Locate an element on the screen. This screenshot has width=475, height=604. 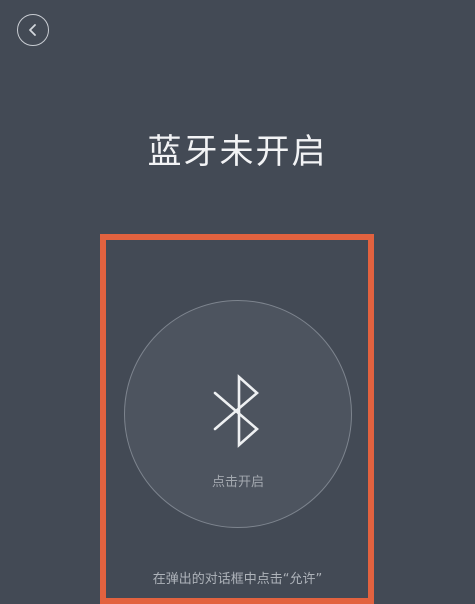
page-title: 蓝牙未开启 is located at coordinates (237, 152).